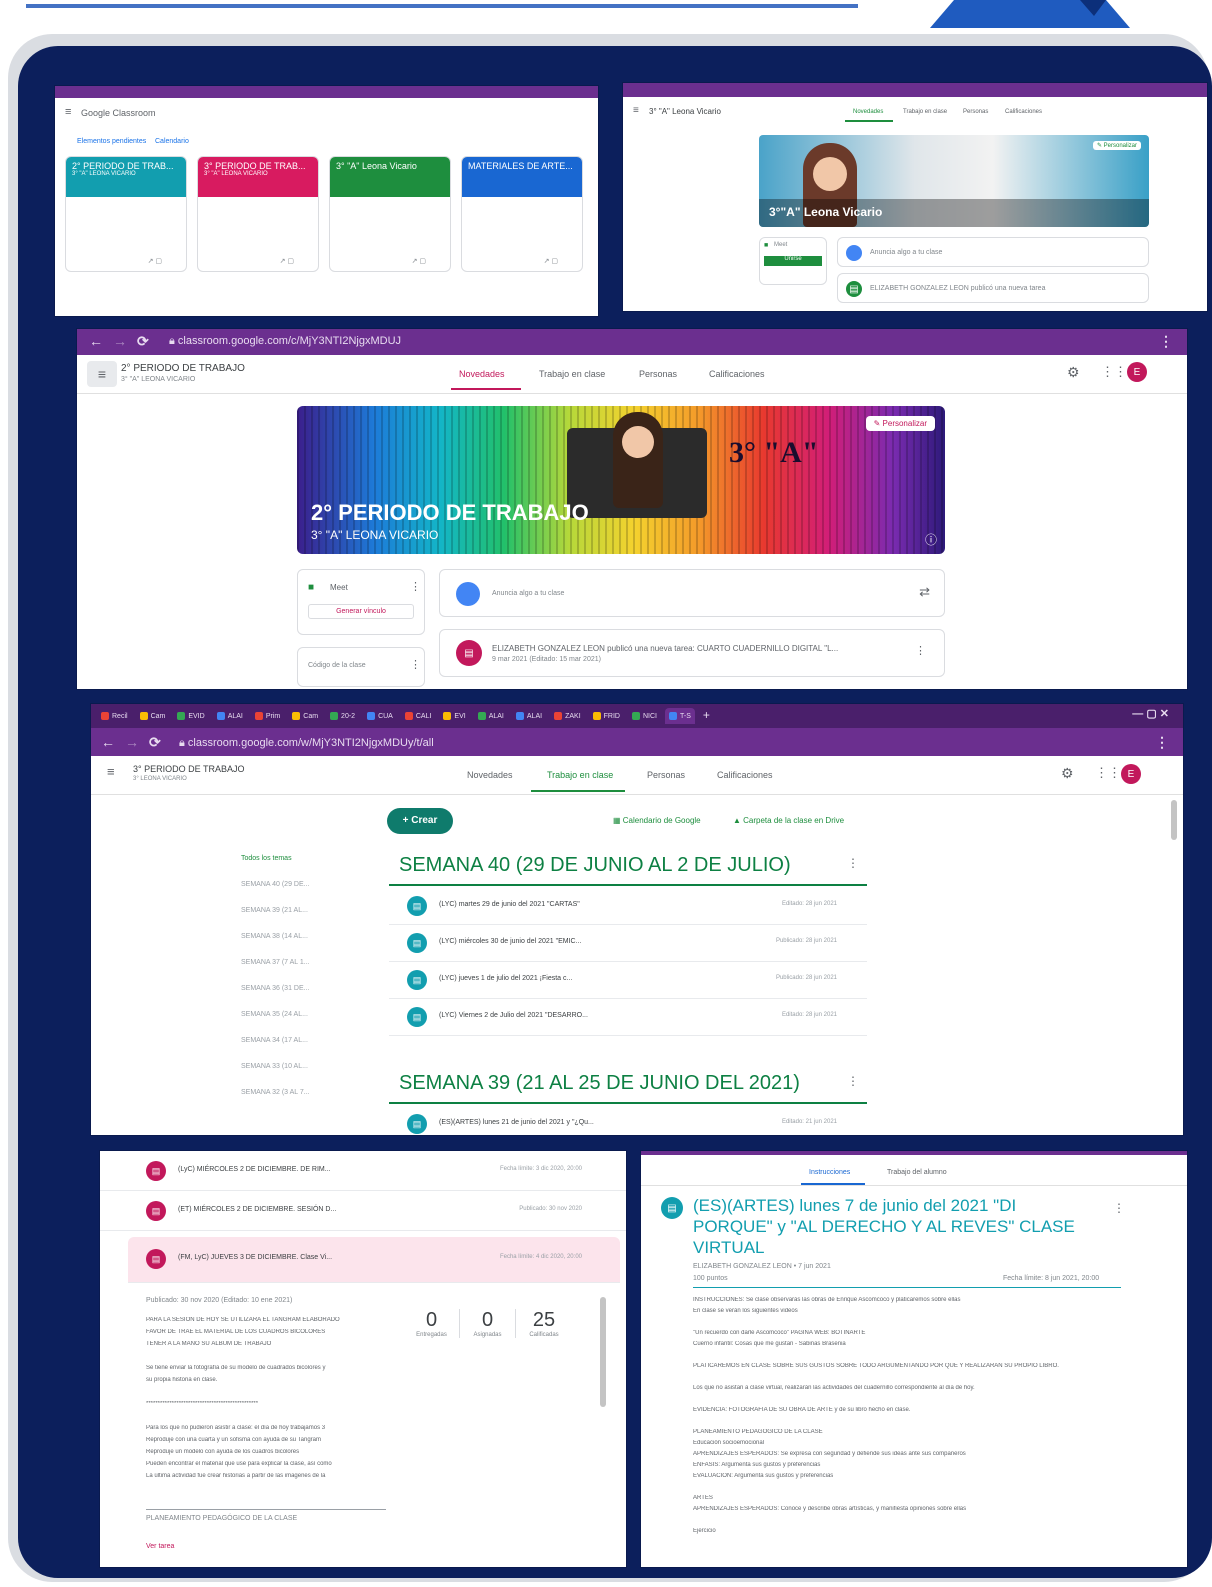  I want to click on stat-cell: 0 Asignadas, so click(488, 1323).